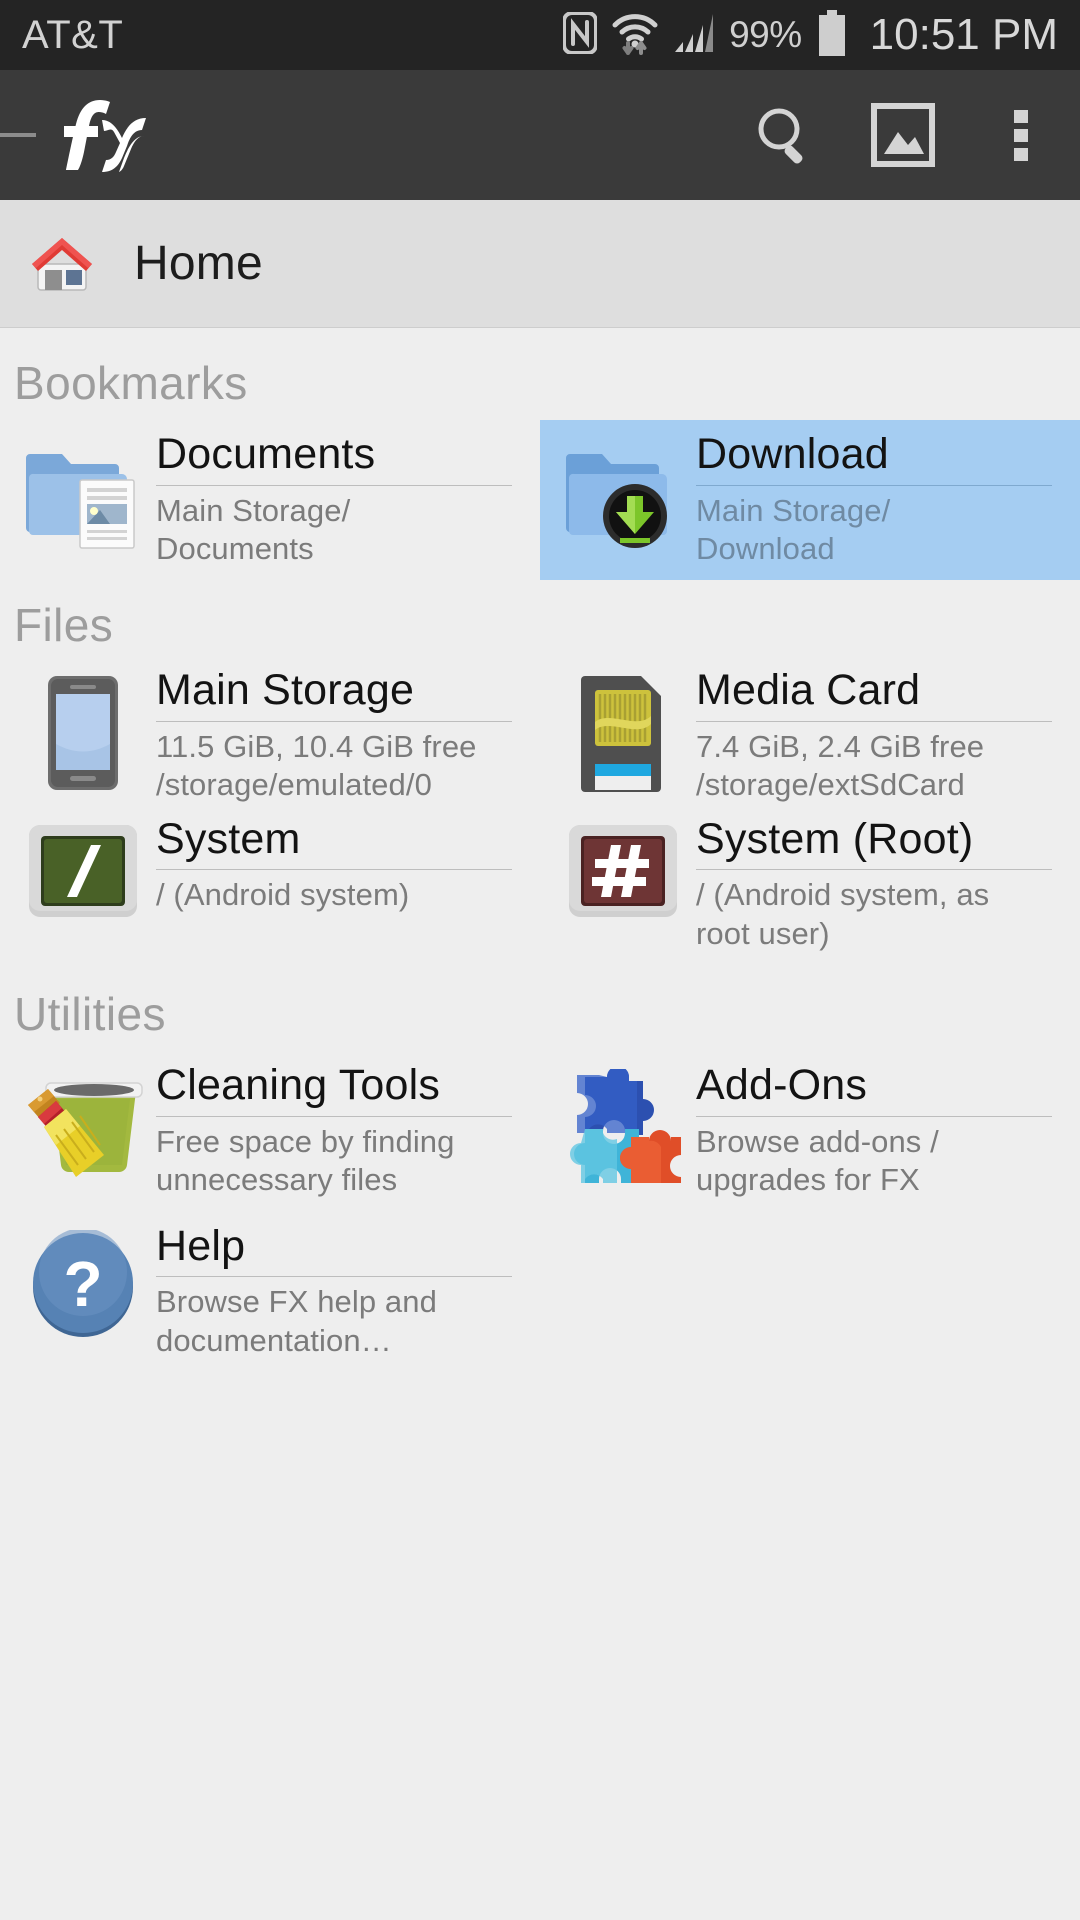  What do you see at coordinates (623, 730) in the screenshot?
I see `sd-card-icon` at bounding box center [623, 730].